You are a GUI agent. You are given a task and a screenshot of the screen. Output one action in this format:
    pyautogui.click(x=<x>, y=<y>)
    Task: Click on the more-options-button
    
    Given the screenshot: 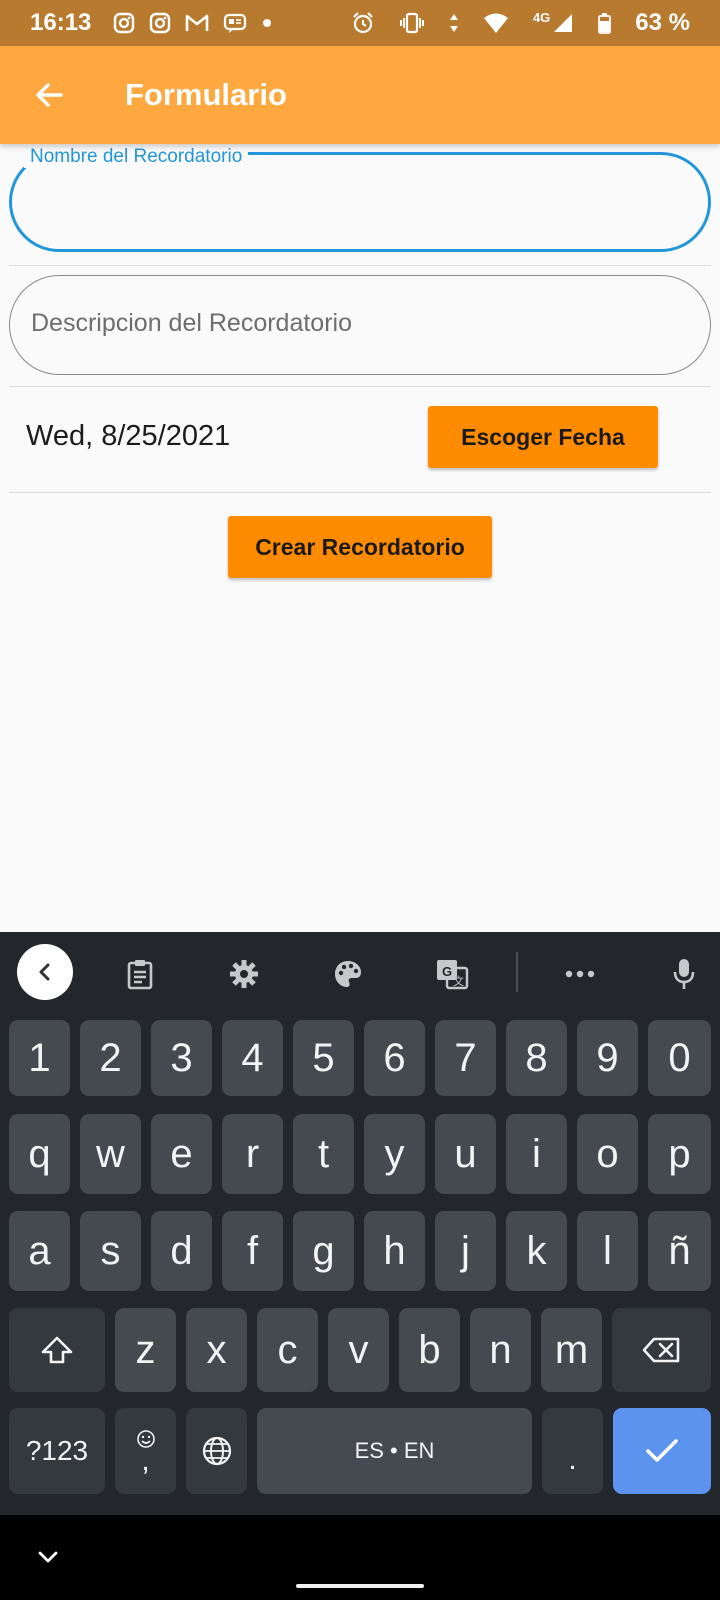 What is the action you would take?
    pyautogui.click(x=580, y=974)
    